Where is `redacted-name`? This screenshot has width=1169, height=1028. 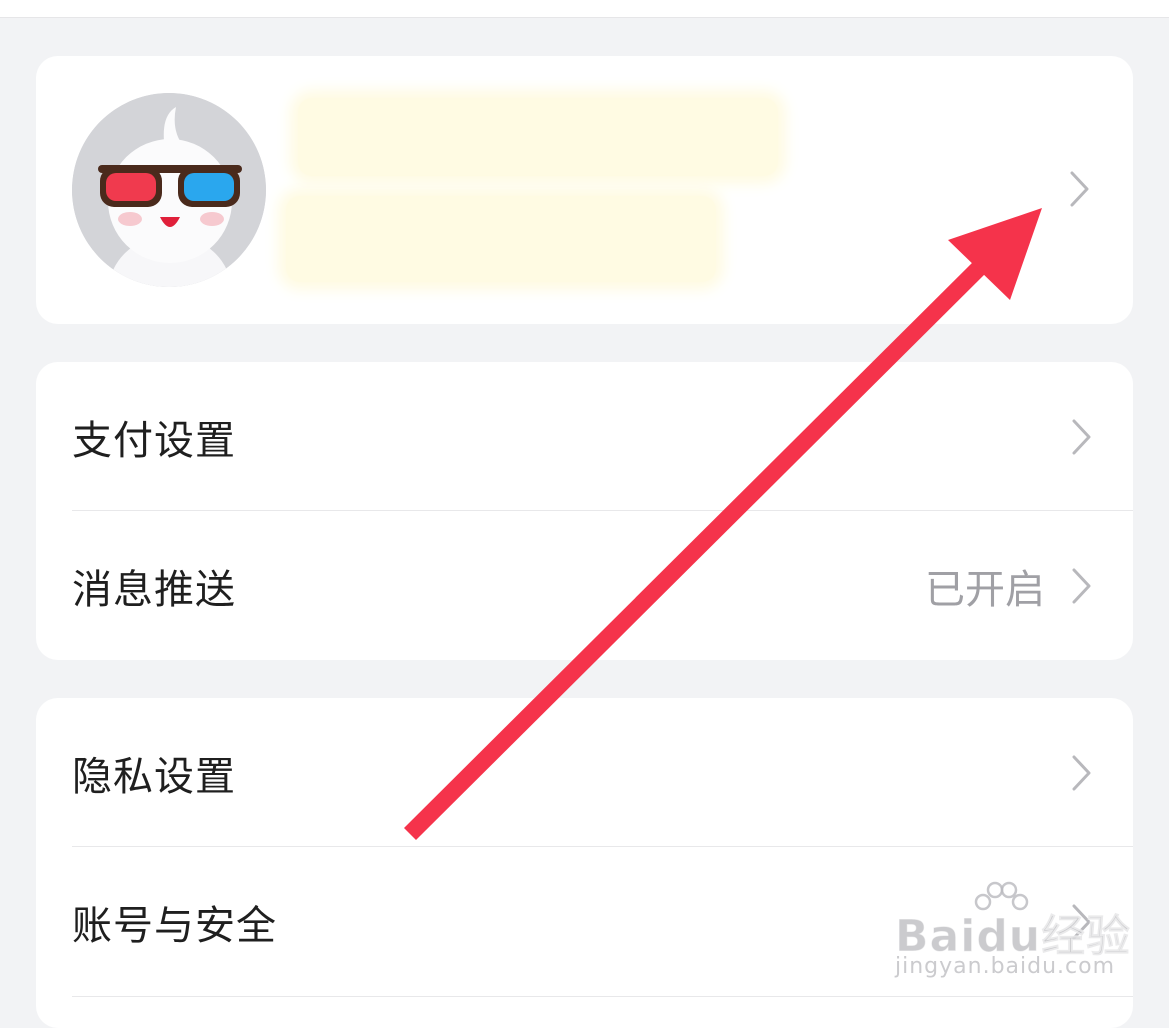 redacted-name is located at coordinates (538, 137).